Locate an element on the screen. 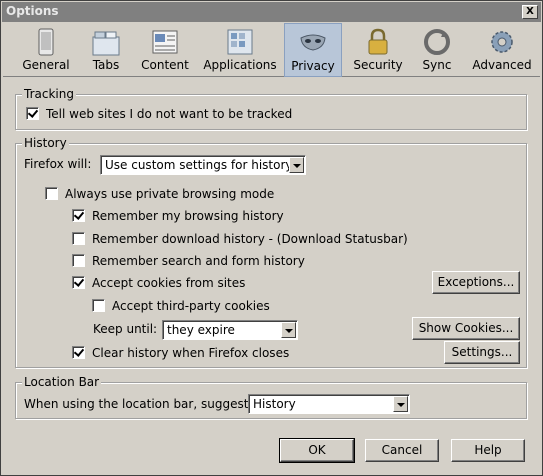  pane-label: Advanced is located at coordinates (502, 65).